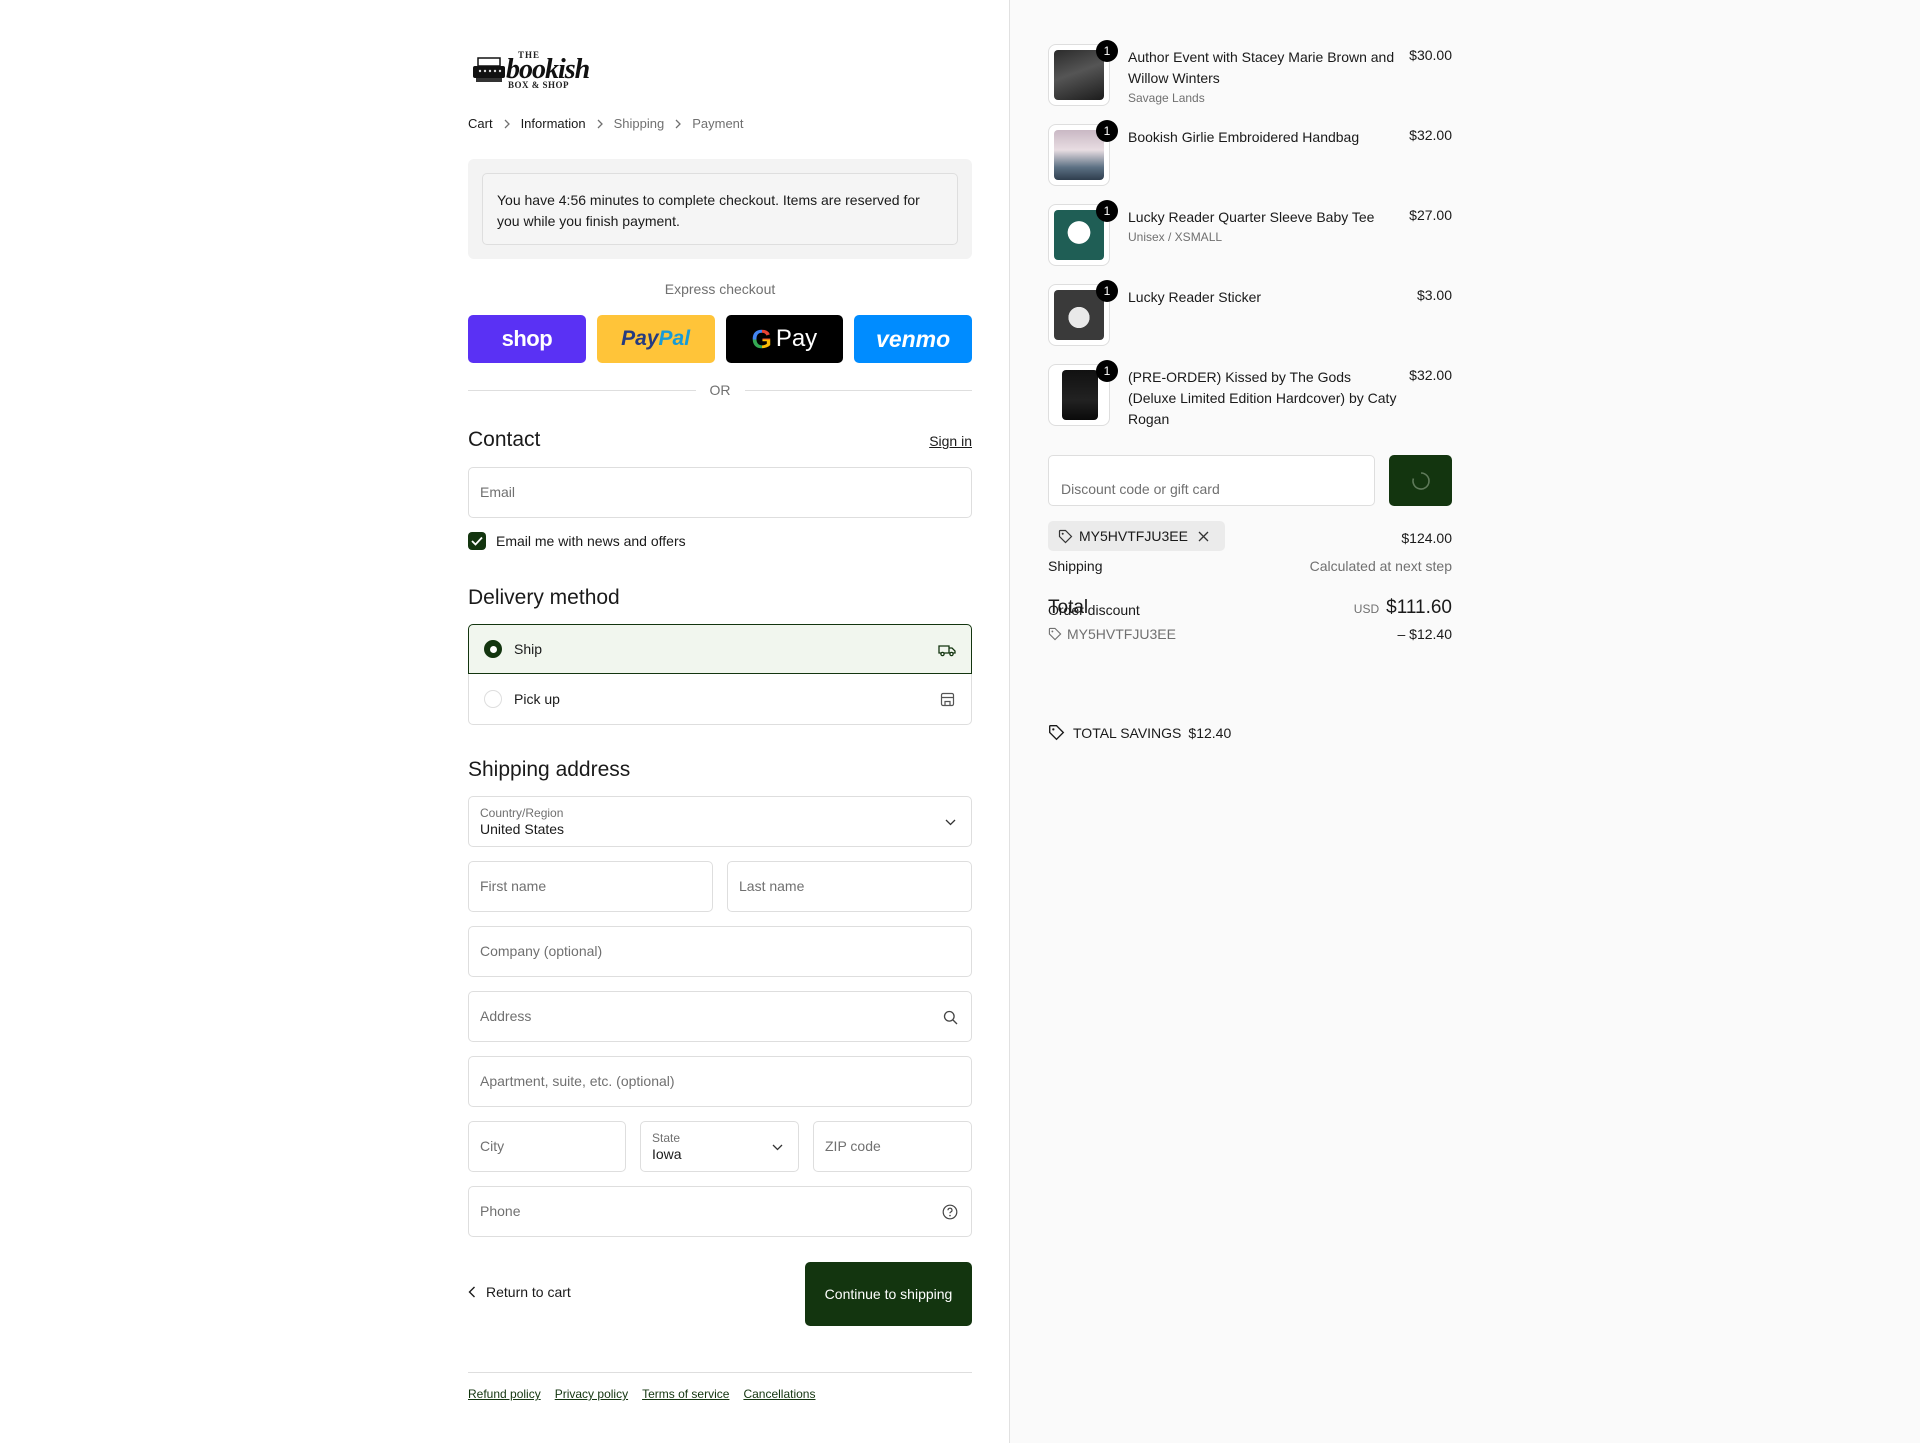 The image size is (1920, 1443). I want to click on paypal-logo-pay: Pay, so click(640, 338).